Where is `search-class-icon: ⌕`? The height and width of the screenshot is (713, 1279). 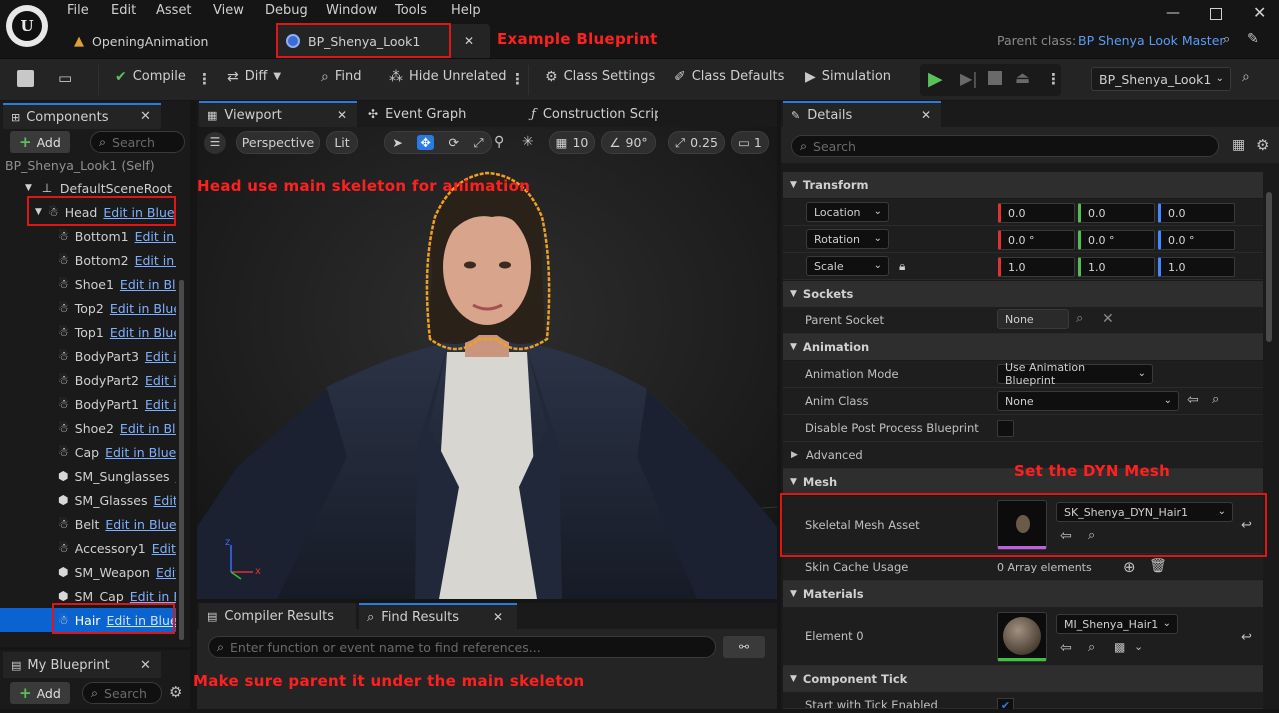
search-class-icon: ⌕ is located at coordinates (1226, 39).